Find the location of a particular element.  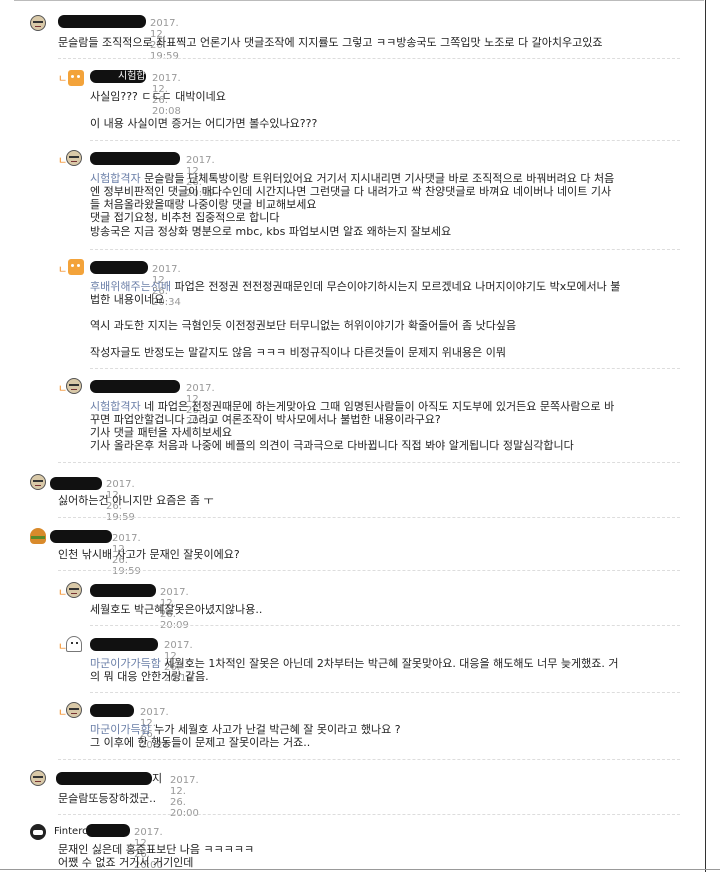

scrollbar-edge is located at coordinates (705, 436).